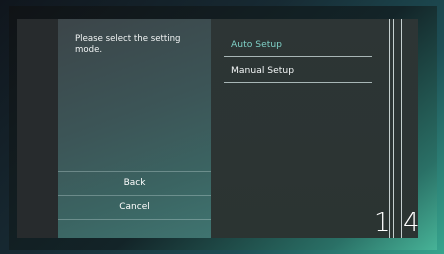 The width and height of the screenshot is (444, 254). Describe the element at coordinates (382, 223) in the screenshot. I see `current-step-number: 1` at that location.